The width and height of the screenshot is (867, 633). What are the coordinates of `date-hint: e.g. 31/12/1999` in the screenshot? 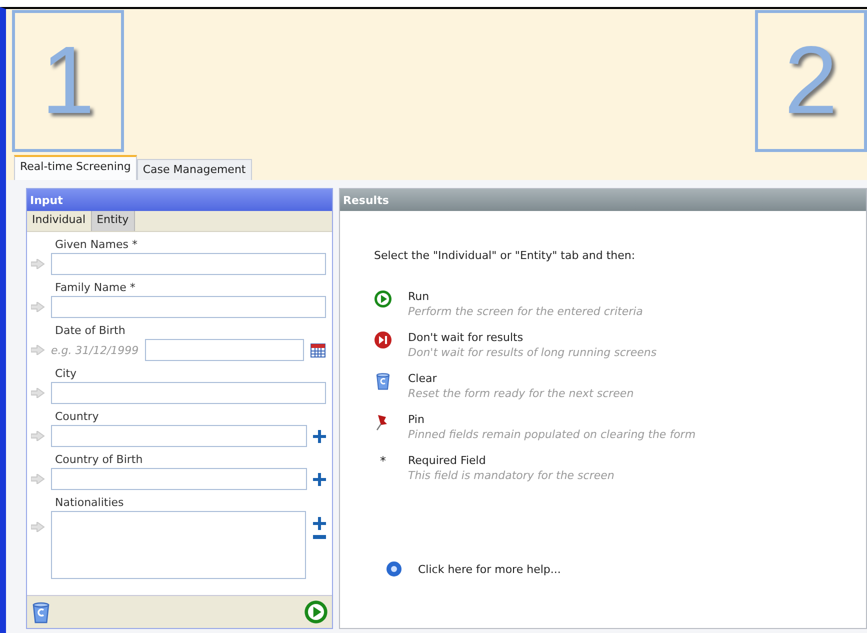 It's located at (95, 350).